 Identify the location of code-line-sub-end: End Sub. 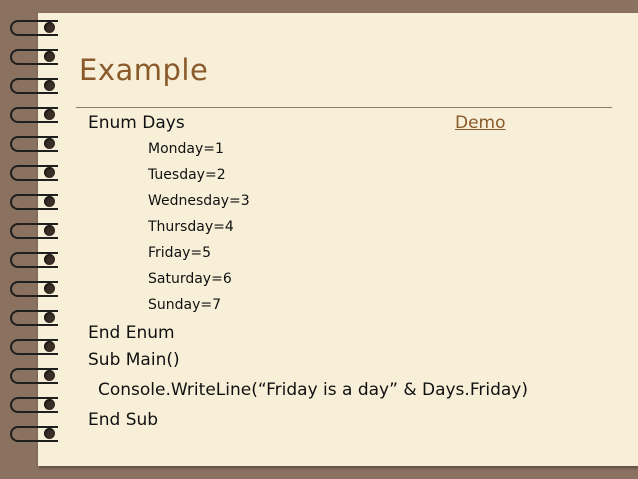
(123, 420).